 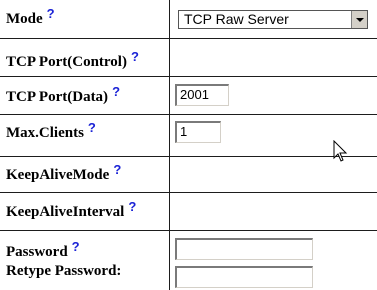 What do you see at coordinates (37, 252) in the screenshot?
I see `password-label-text: Password` at bounding box center [37, 252].